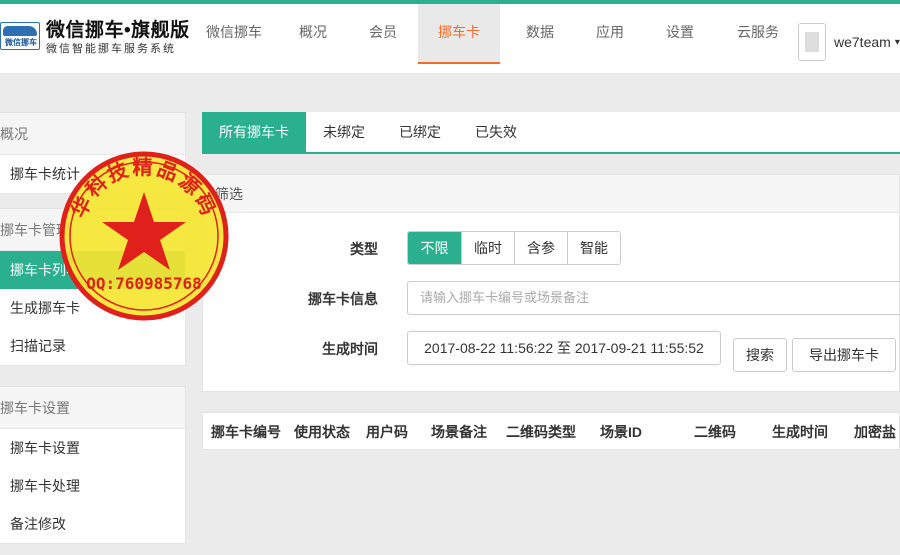  I want to click on chevron-down-icon: ▾, so click(897, 42).